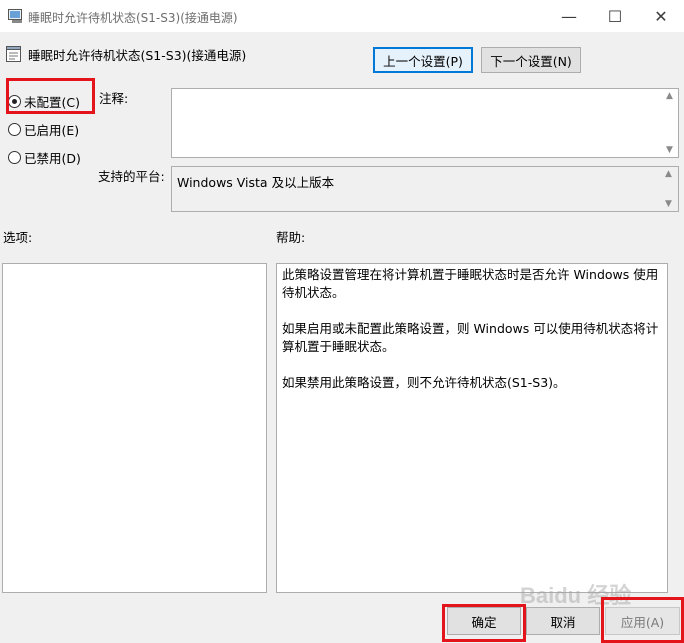  What do you see at coordinates (425, 123) in the screenshot?
I see `comment-textarea` at bounding box center [425, 123].